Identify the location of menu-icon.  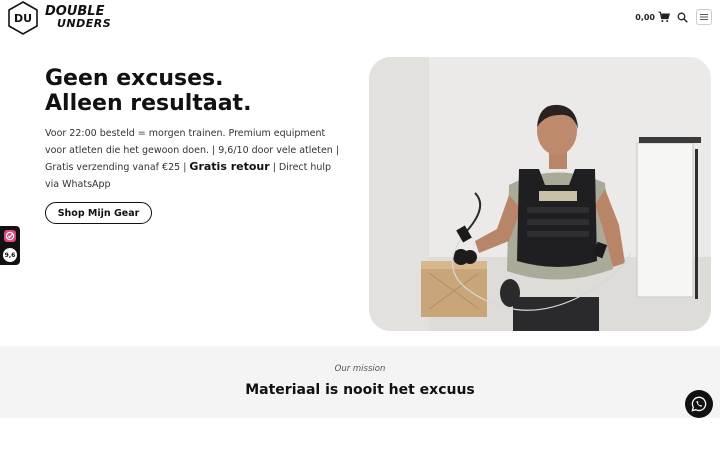
(704, 17).